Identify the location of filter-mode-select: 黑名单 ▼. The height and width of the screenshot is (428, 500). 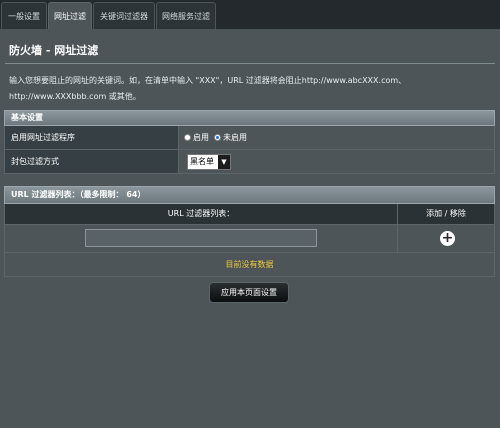
(209, 161).